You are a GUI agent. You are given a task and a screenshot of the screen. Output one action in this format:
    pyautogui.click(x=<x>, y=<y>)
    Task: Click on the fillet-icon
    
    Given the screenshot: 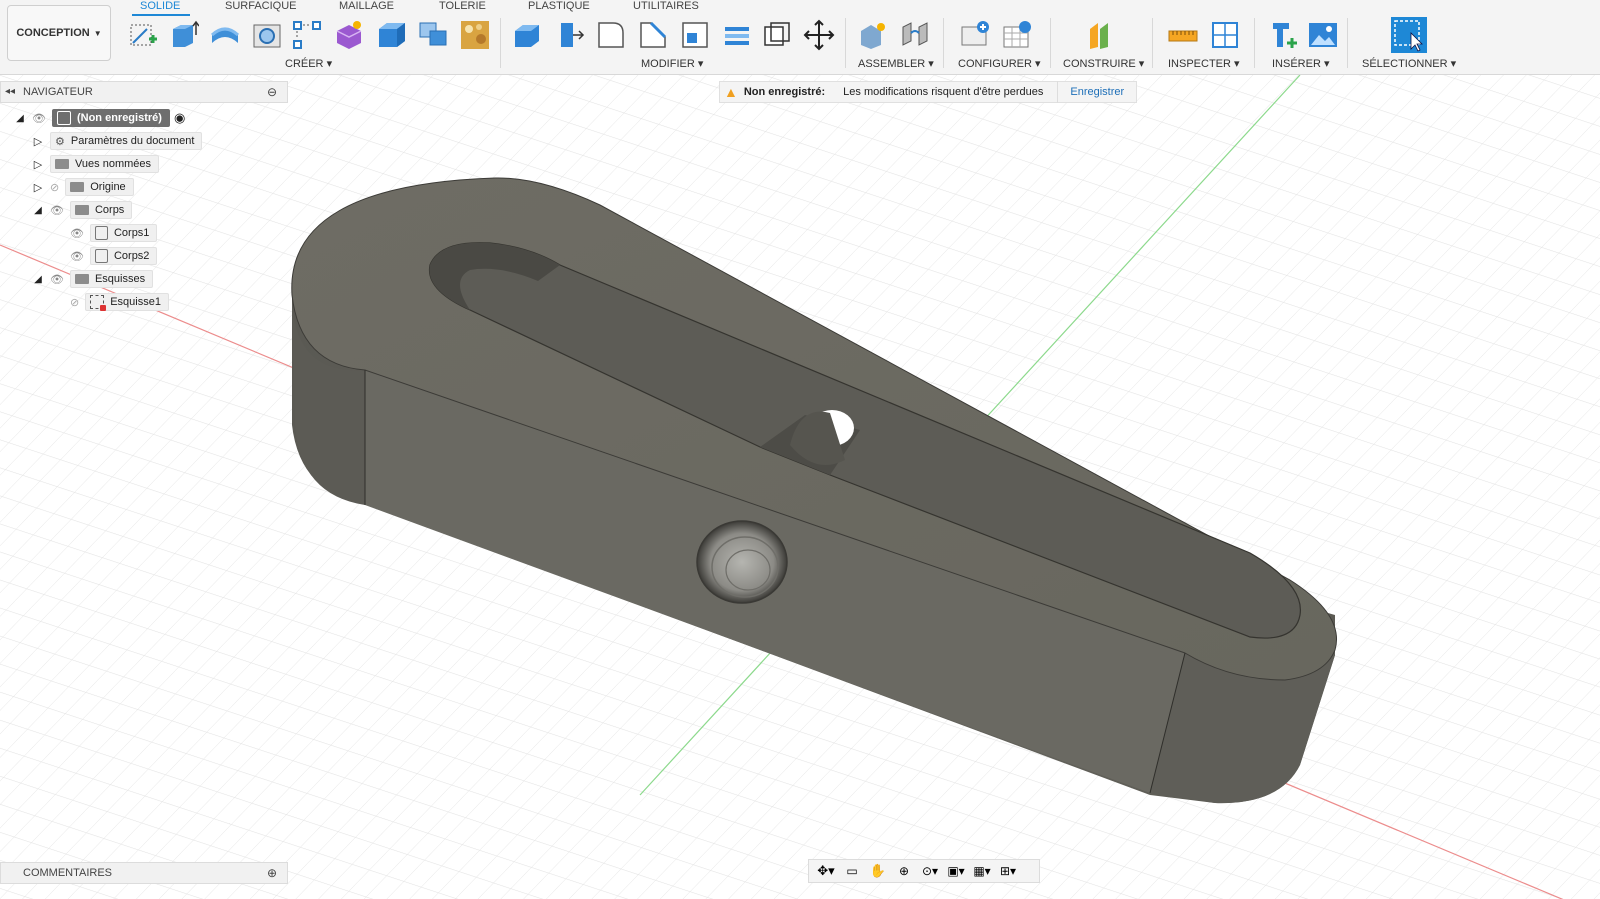 What is the action you would take?
    pyautogui.click(x=573, y=35)
    